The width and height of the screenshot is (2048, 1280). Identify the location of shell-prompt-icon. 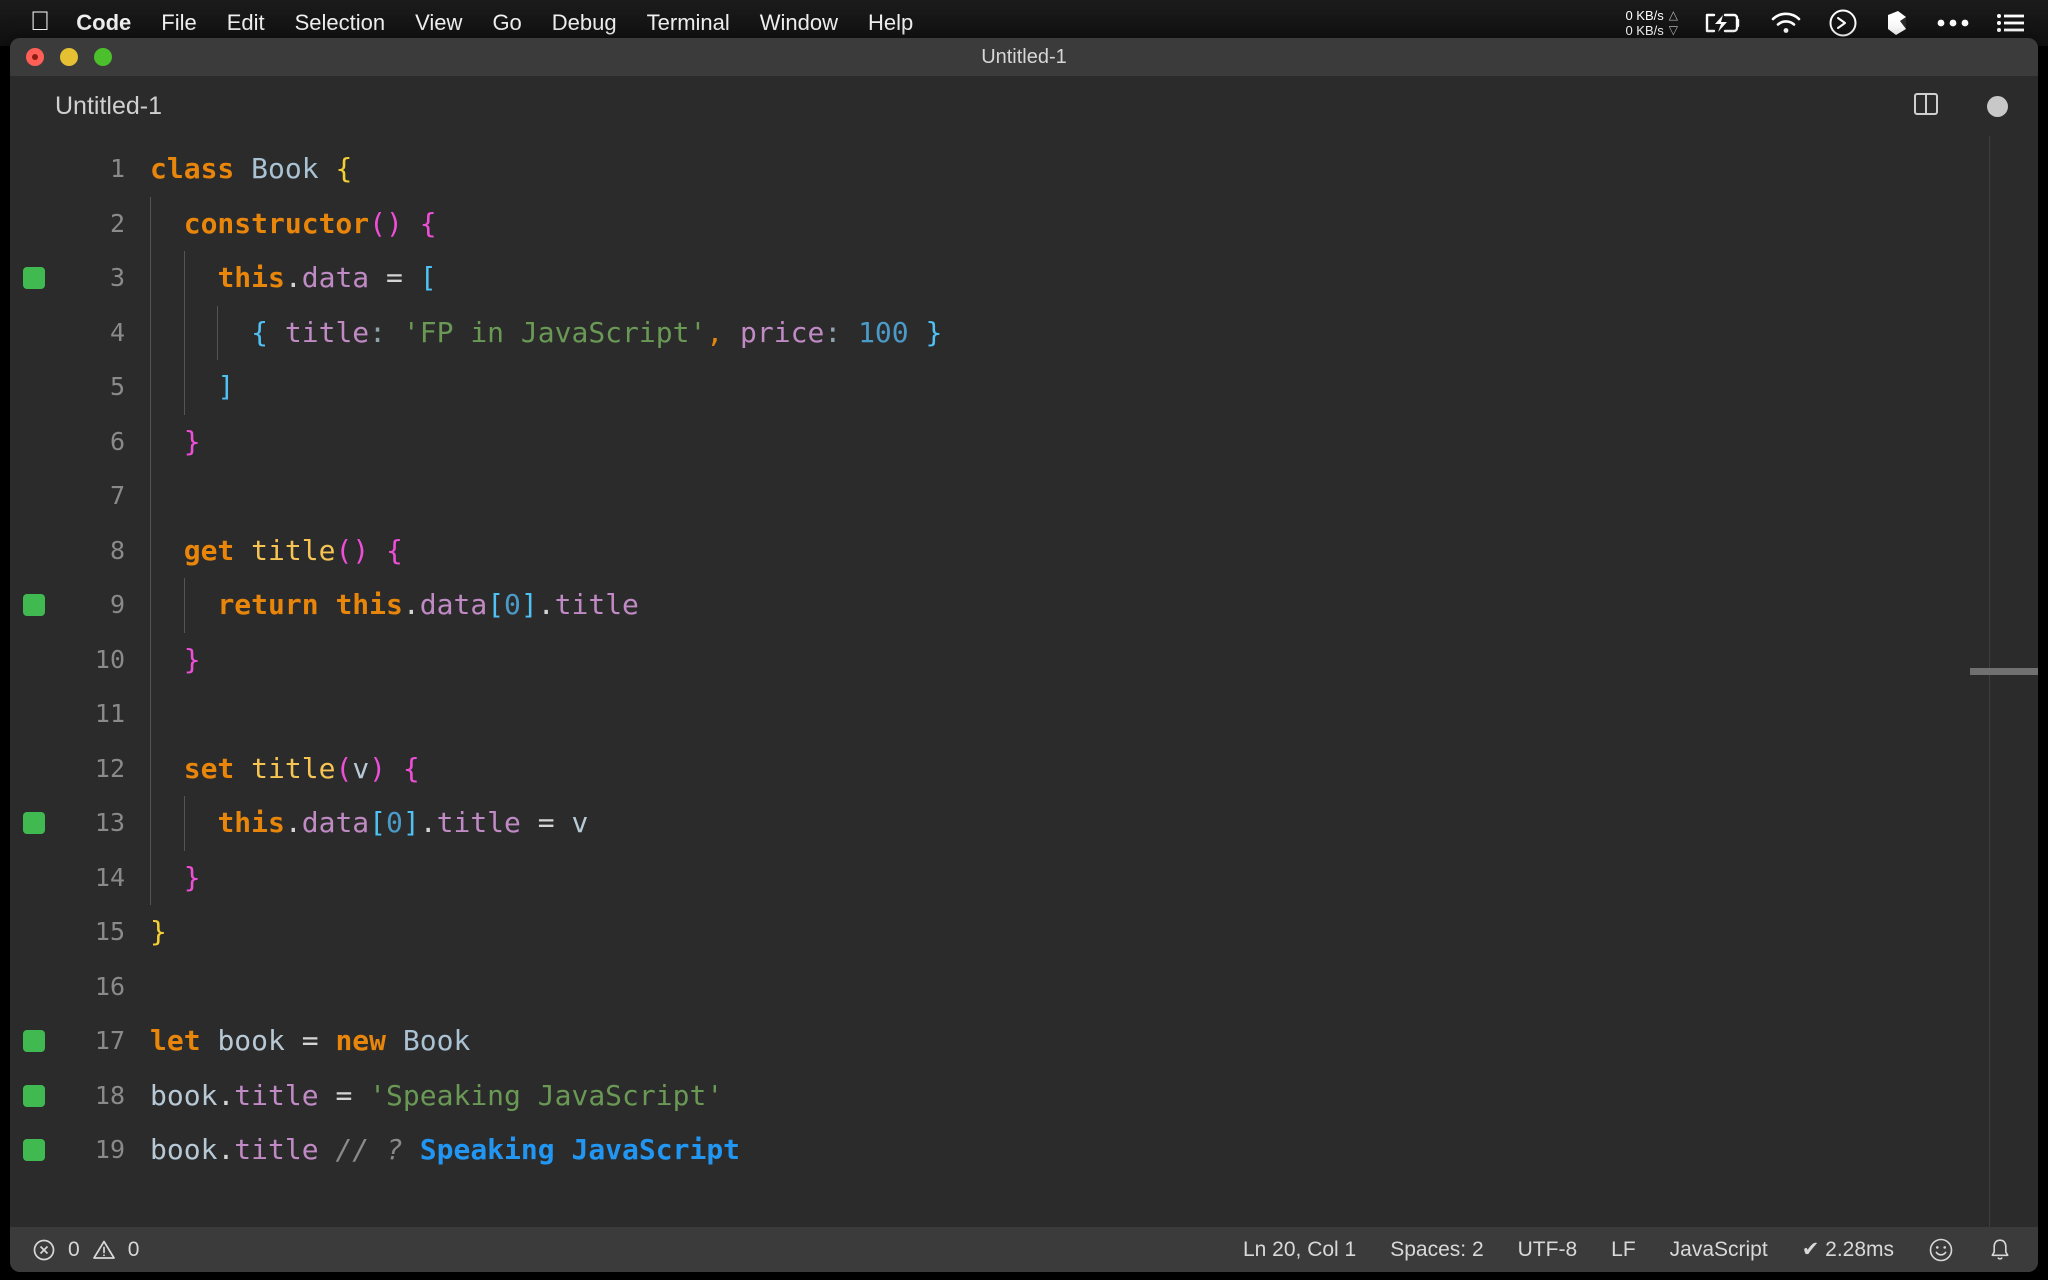
(1843, 23).